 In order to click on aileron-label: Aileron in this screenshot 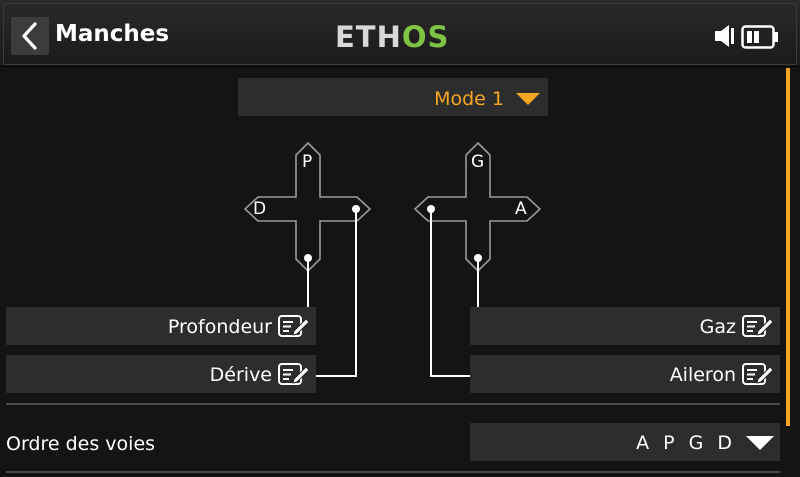, I will do `click(702, 375)`.